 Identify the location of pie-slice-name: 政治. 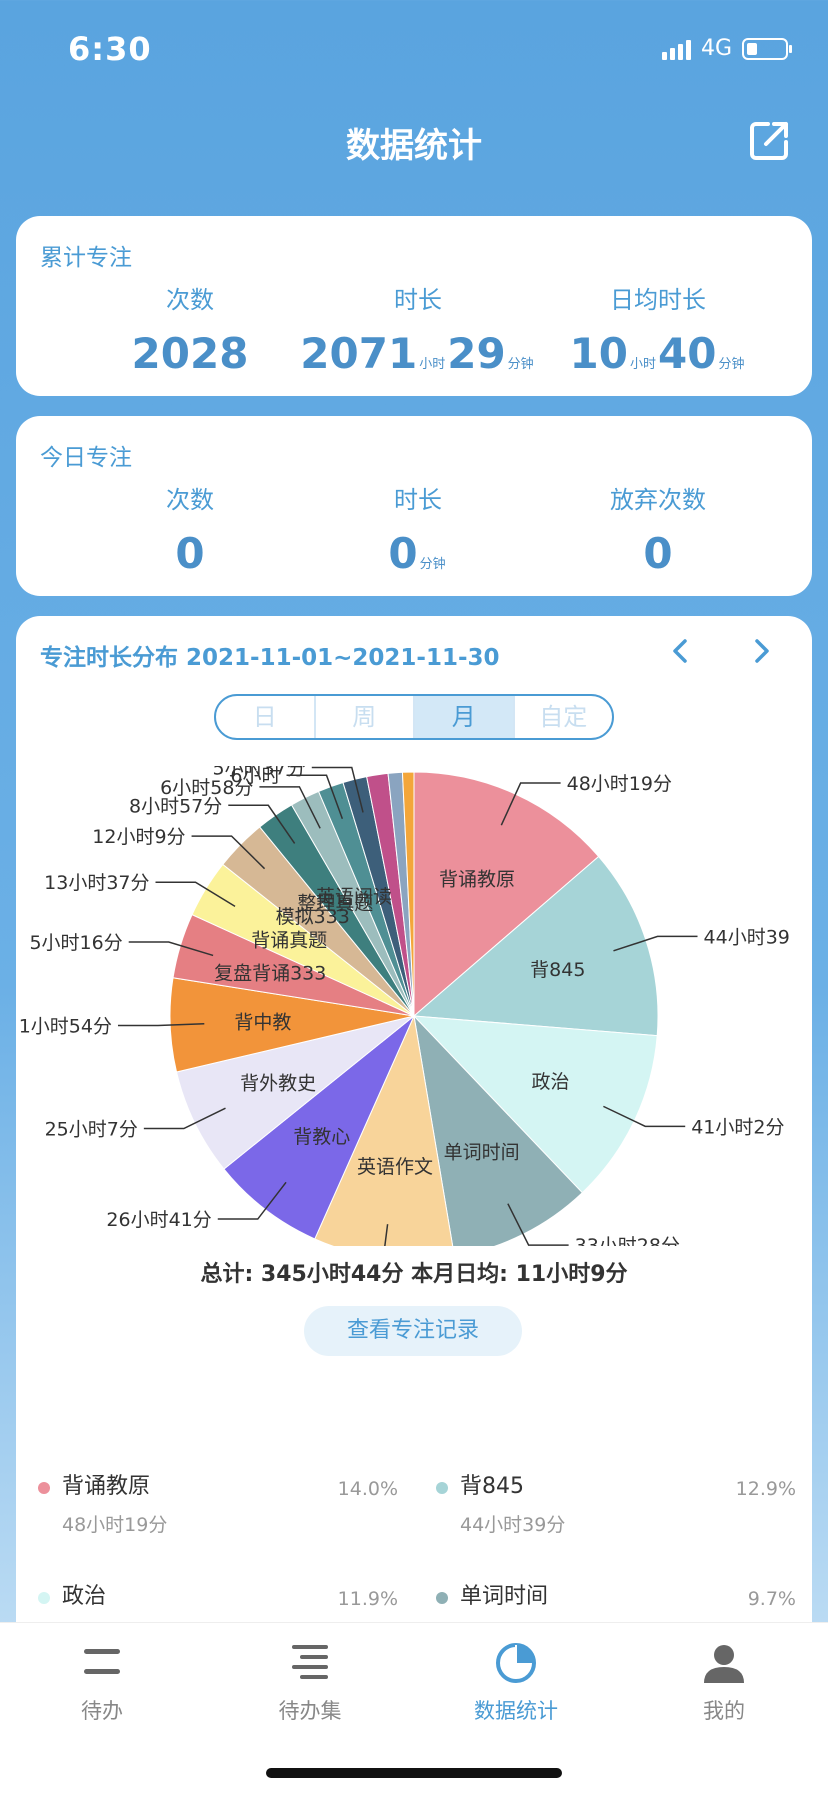
(551, 1082).